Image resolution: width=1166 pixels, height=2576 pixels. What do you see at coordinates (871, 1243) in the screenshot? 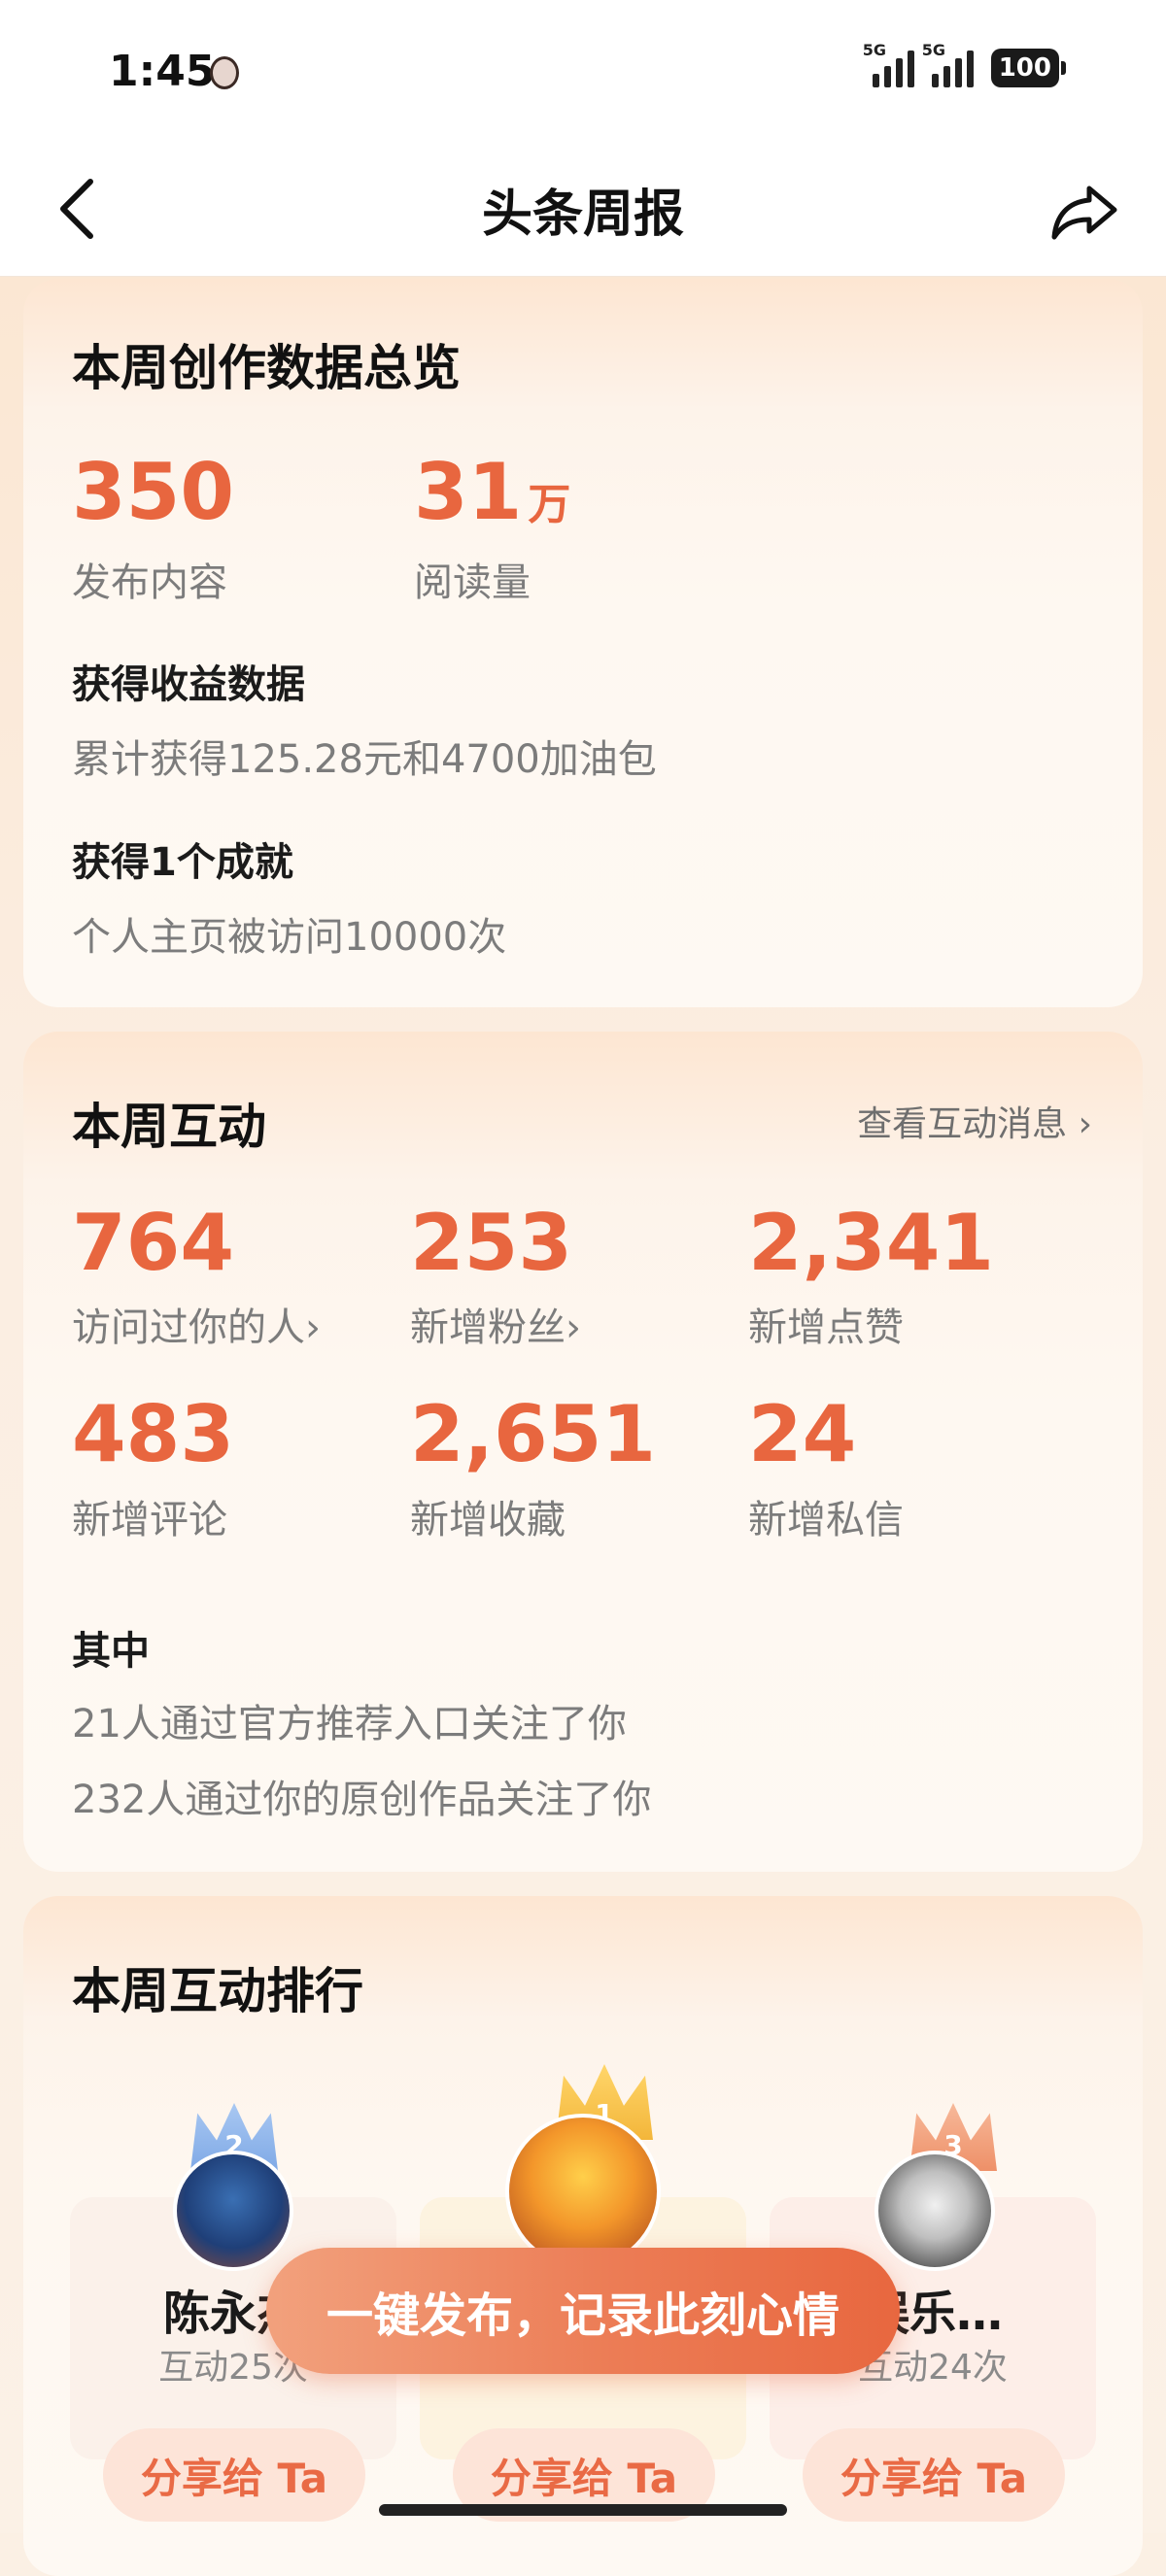
I see `new-likes-count: 2,341` at bounding box center [871, 1243].